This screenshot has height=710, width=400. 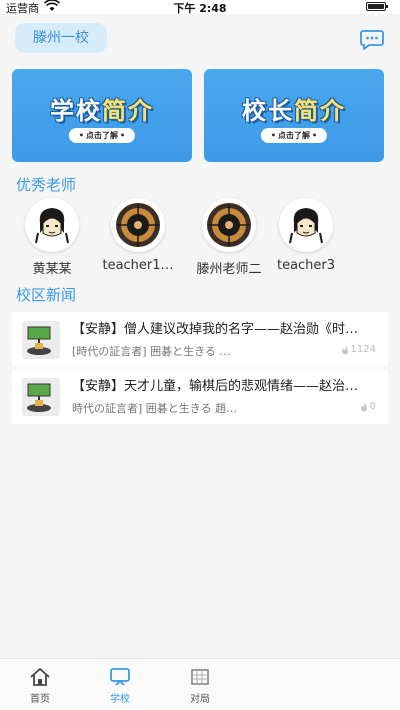 I want to click on tab-bar: 首页 学校 对局, so click(x=200, y=684).